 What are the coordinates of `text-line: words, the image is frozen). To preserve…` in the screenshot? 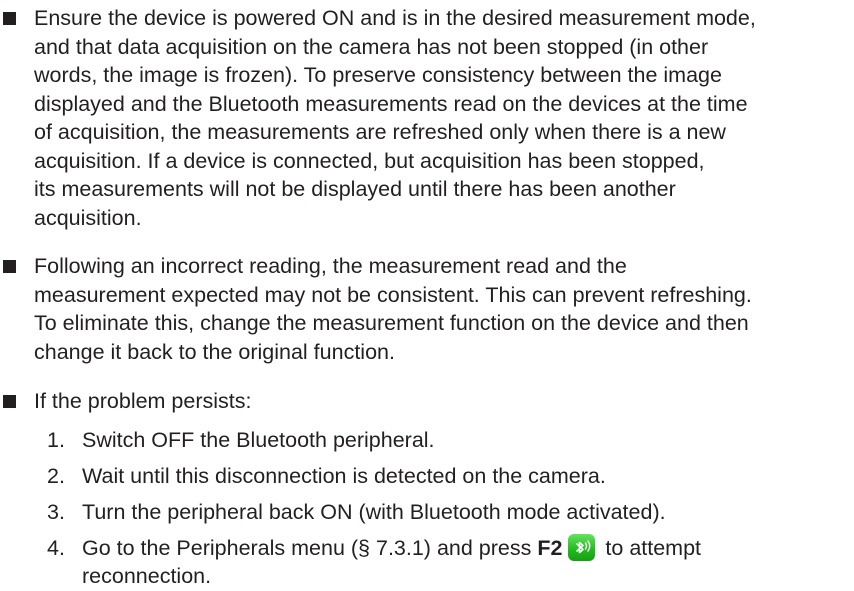 It's located at (378, 75).